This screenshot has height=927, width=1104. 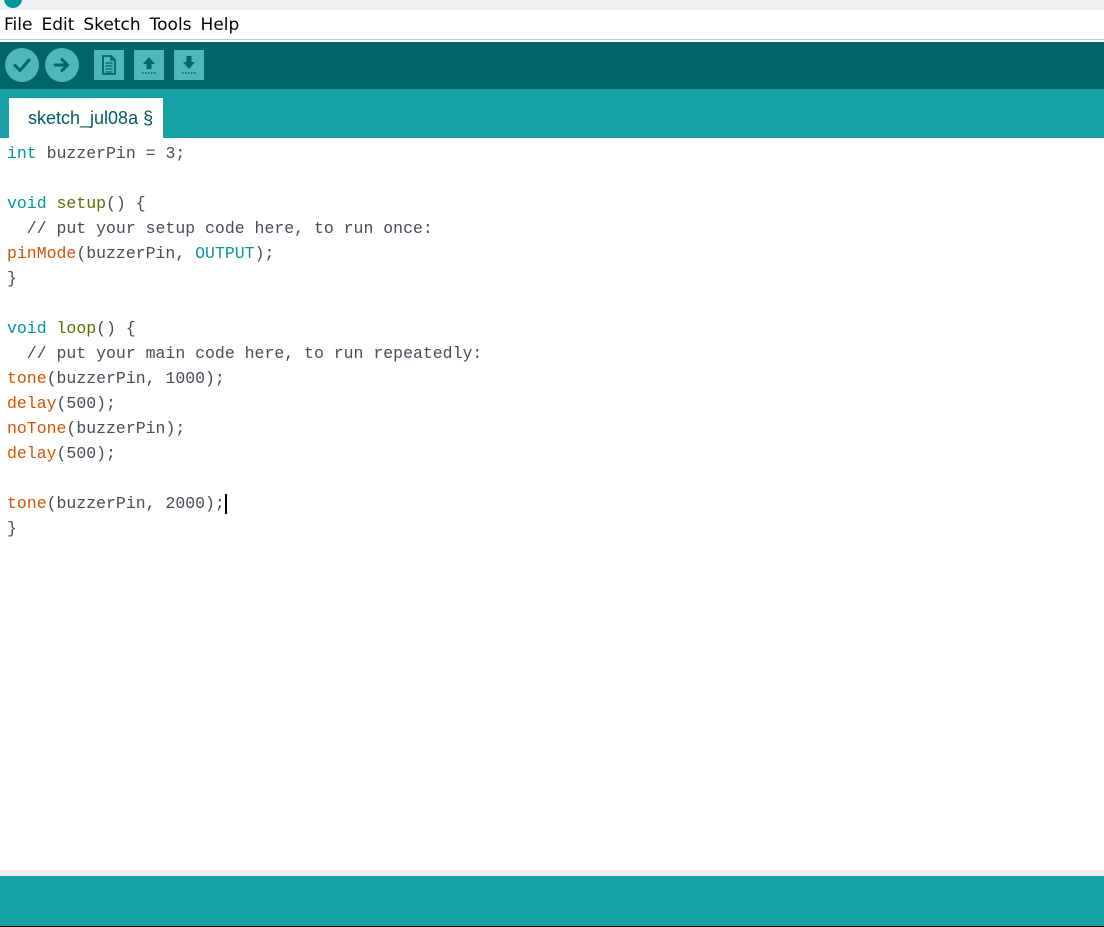 I want to click on tab-bar: sketch_jul08a §, so click(x=552, y=113).